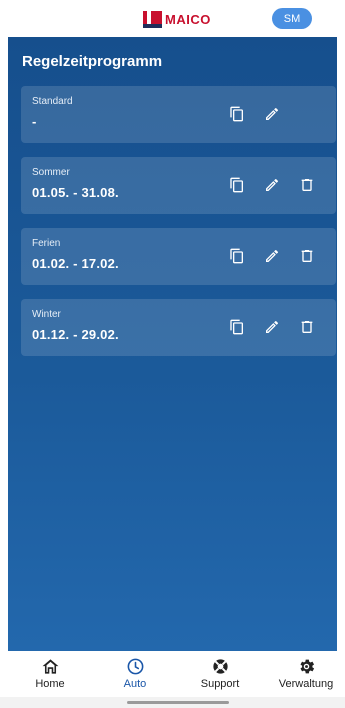 The width and height of the screenshot is (345, 708). What do you see at coordinates (135, 666) in the screenshot?
I see `clock-icon` at bounding box center [135, 666].